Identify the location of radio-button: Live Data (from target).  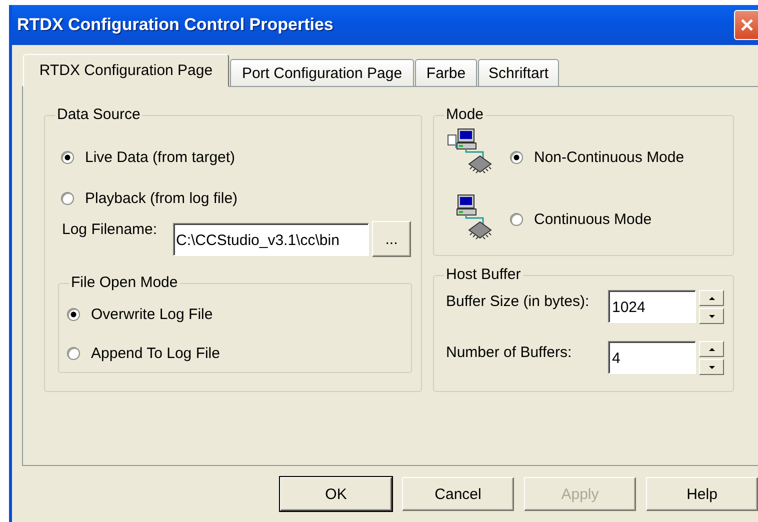
(148, 157).